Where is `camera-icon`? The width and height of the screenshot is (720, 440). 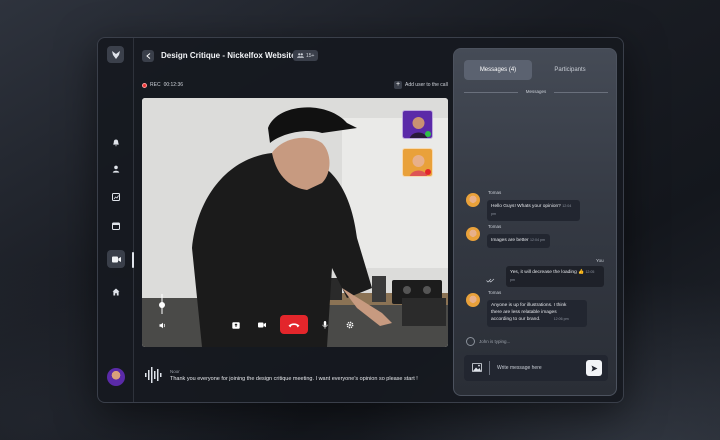 camera-icon is located at coordinates (262, 325).